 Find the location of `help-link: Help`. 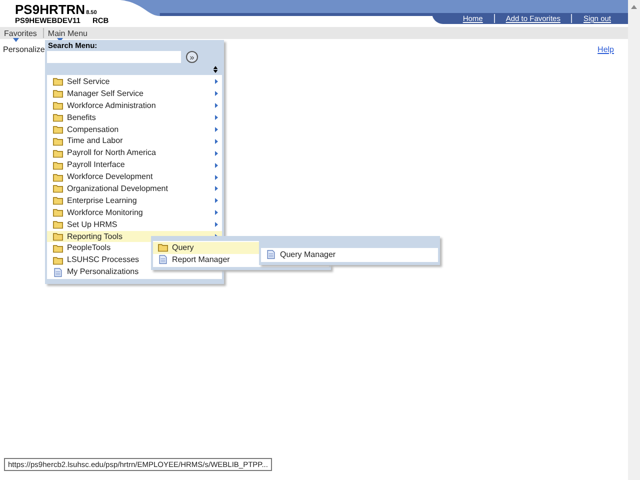

help-link: Help is located at coordinates (606, 49).